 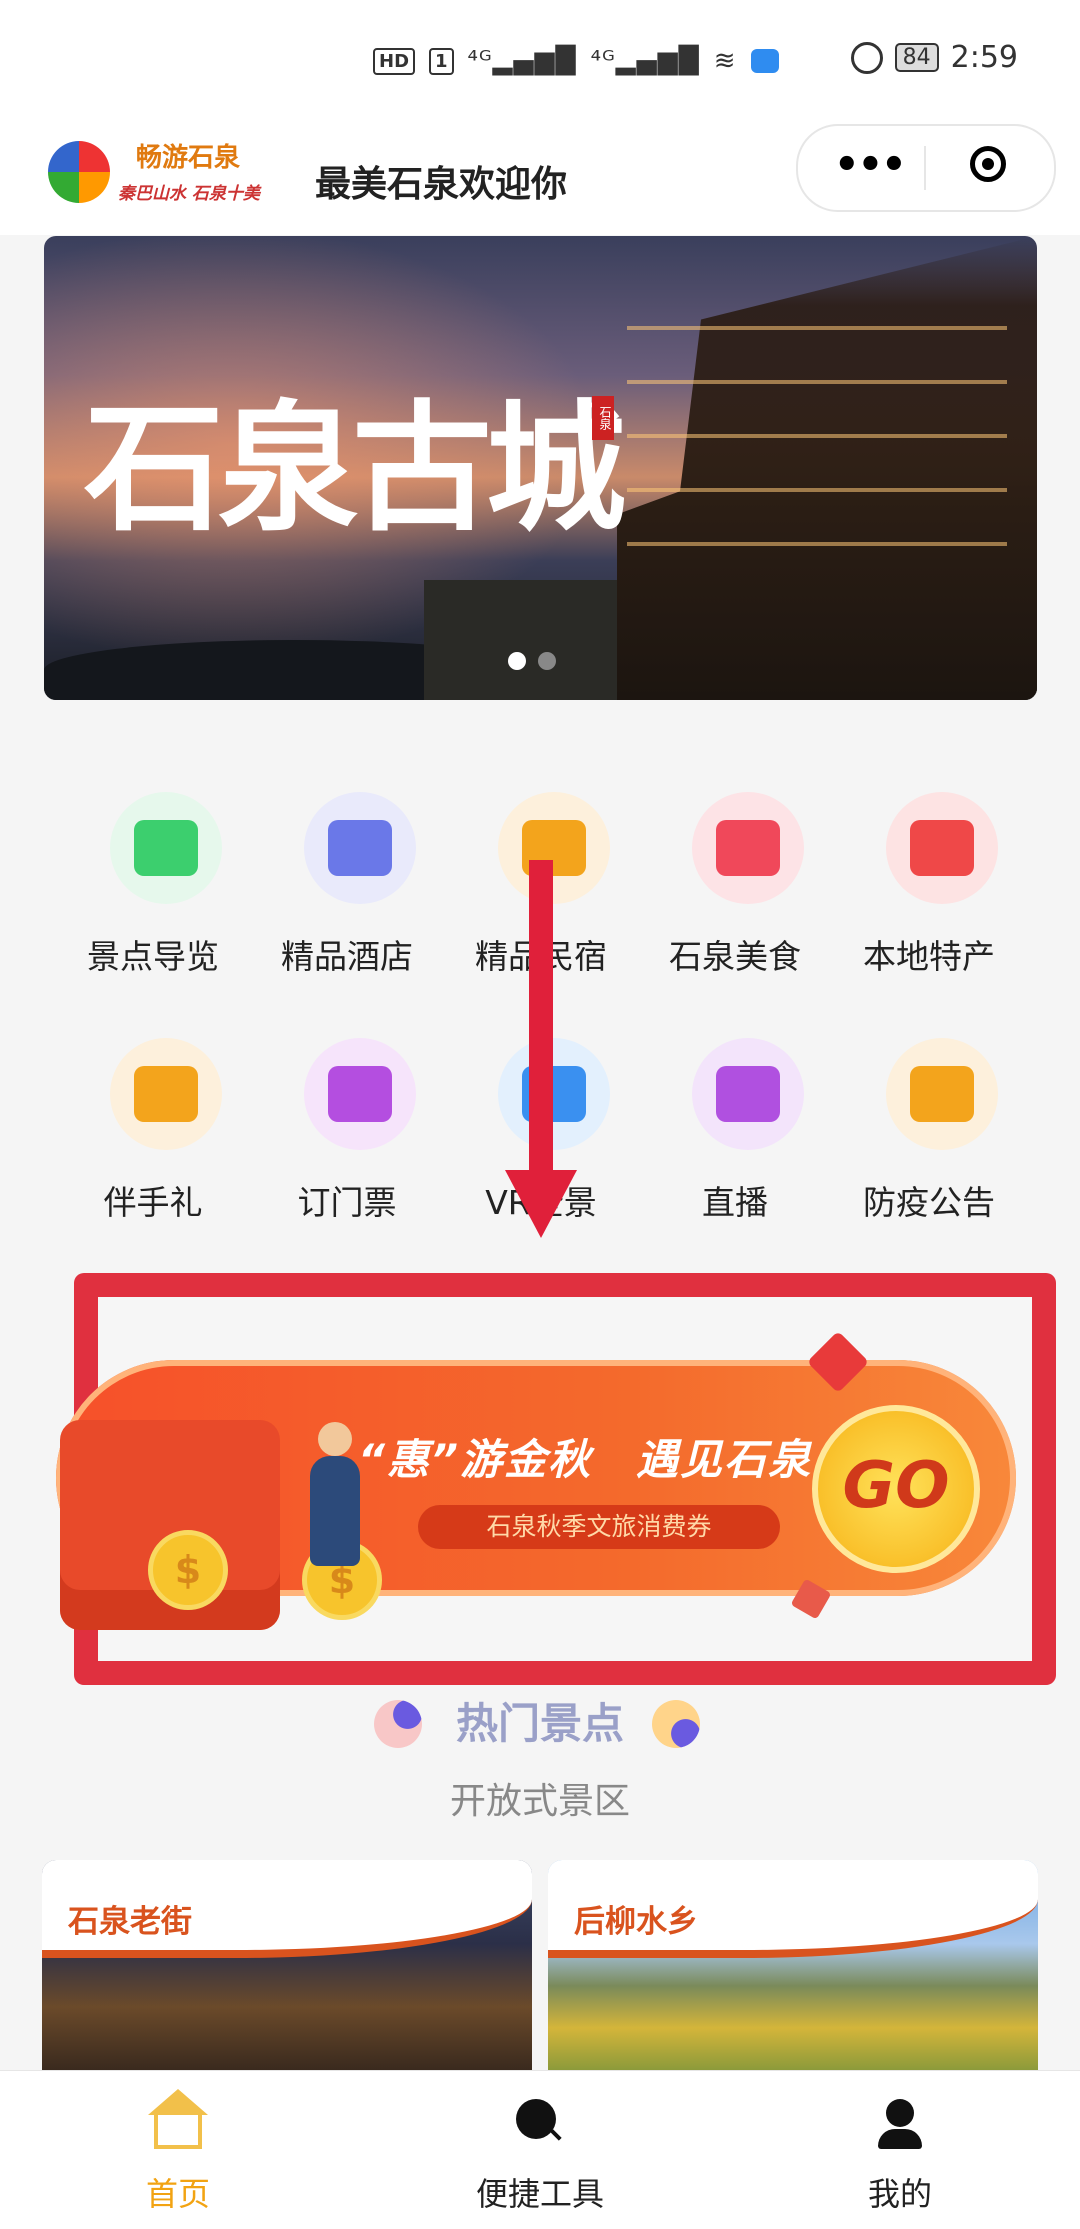 I want to click on service-label: 石泉美食, so click(x=735, y=956).